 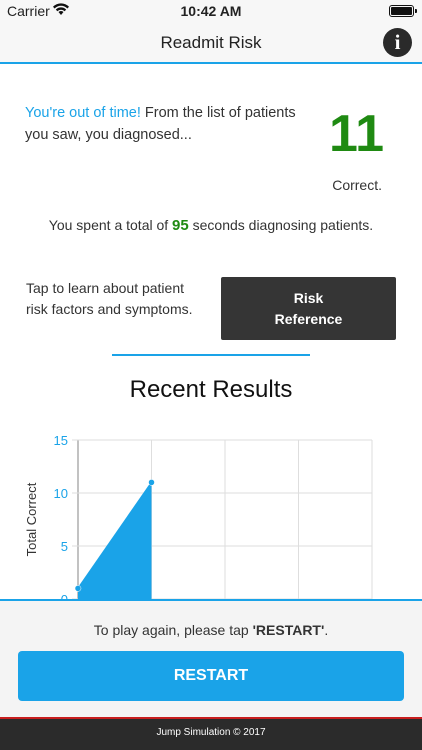 I want to click on y-tick-label: 10, so click(x=61, y=493).